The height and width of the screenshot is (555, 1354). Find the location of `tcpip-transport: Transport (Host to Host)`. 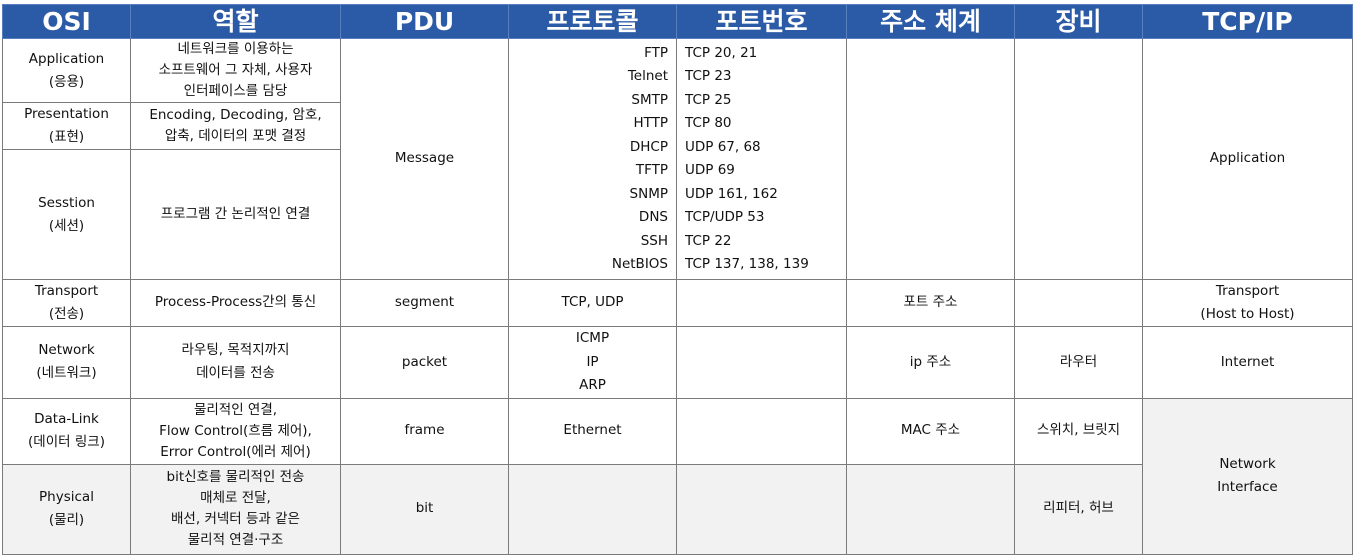

tcpip-transport: Transport (Host to Host) is located at coordinates (1247, 303).